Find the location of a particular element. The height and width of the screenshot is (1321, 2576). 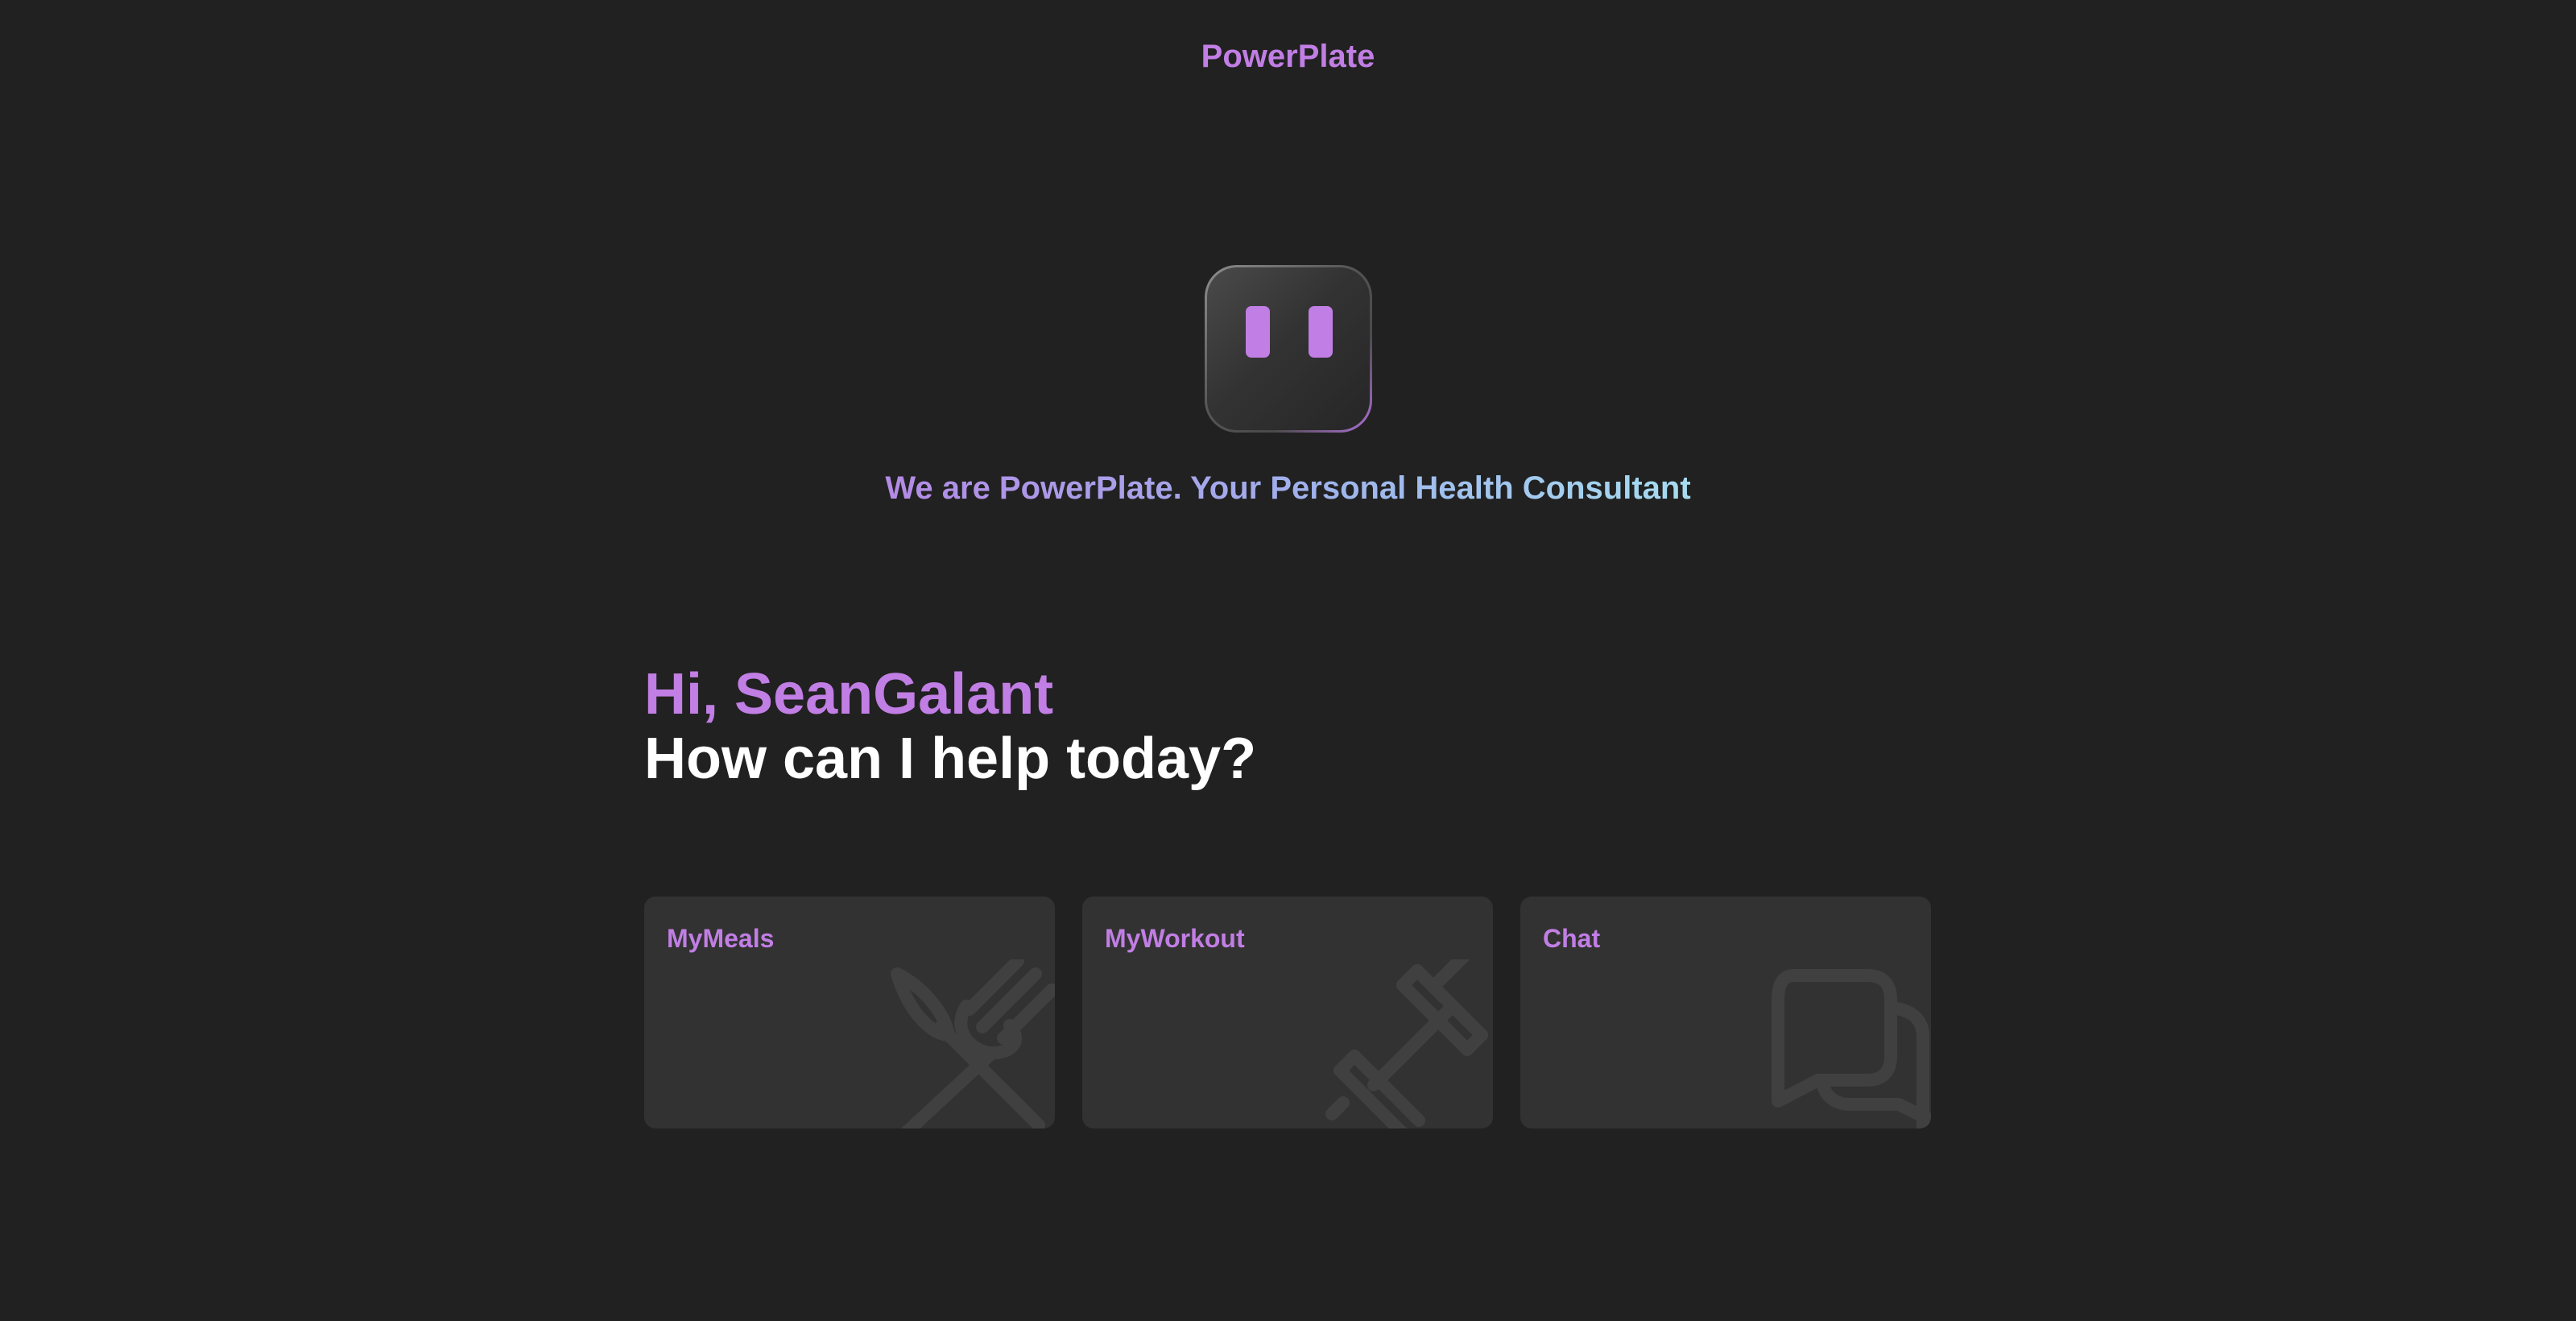

chat-card-label: Chat is located at coordinates (1572, 939).